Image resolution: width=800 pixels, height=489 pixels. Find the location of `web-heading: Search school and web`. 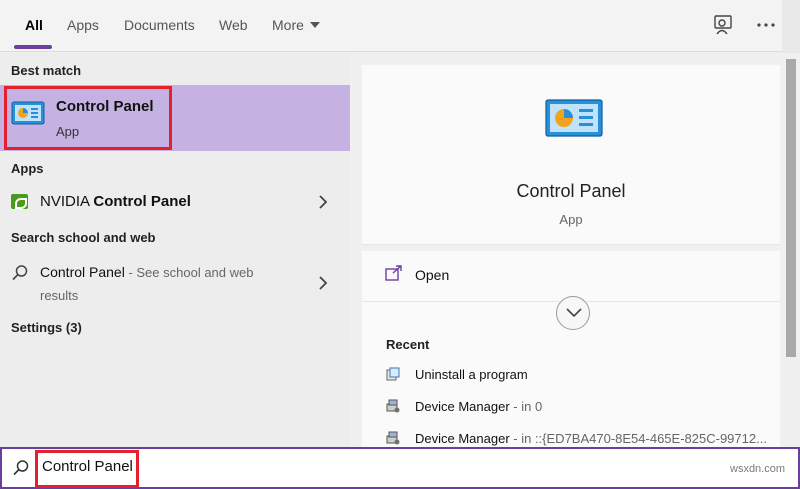

web-heading: Search school and web is located at coordinates (83, 237).